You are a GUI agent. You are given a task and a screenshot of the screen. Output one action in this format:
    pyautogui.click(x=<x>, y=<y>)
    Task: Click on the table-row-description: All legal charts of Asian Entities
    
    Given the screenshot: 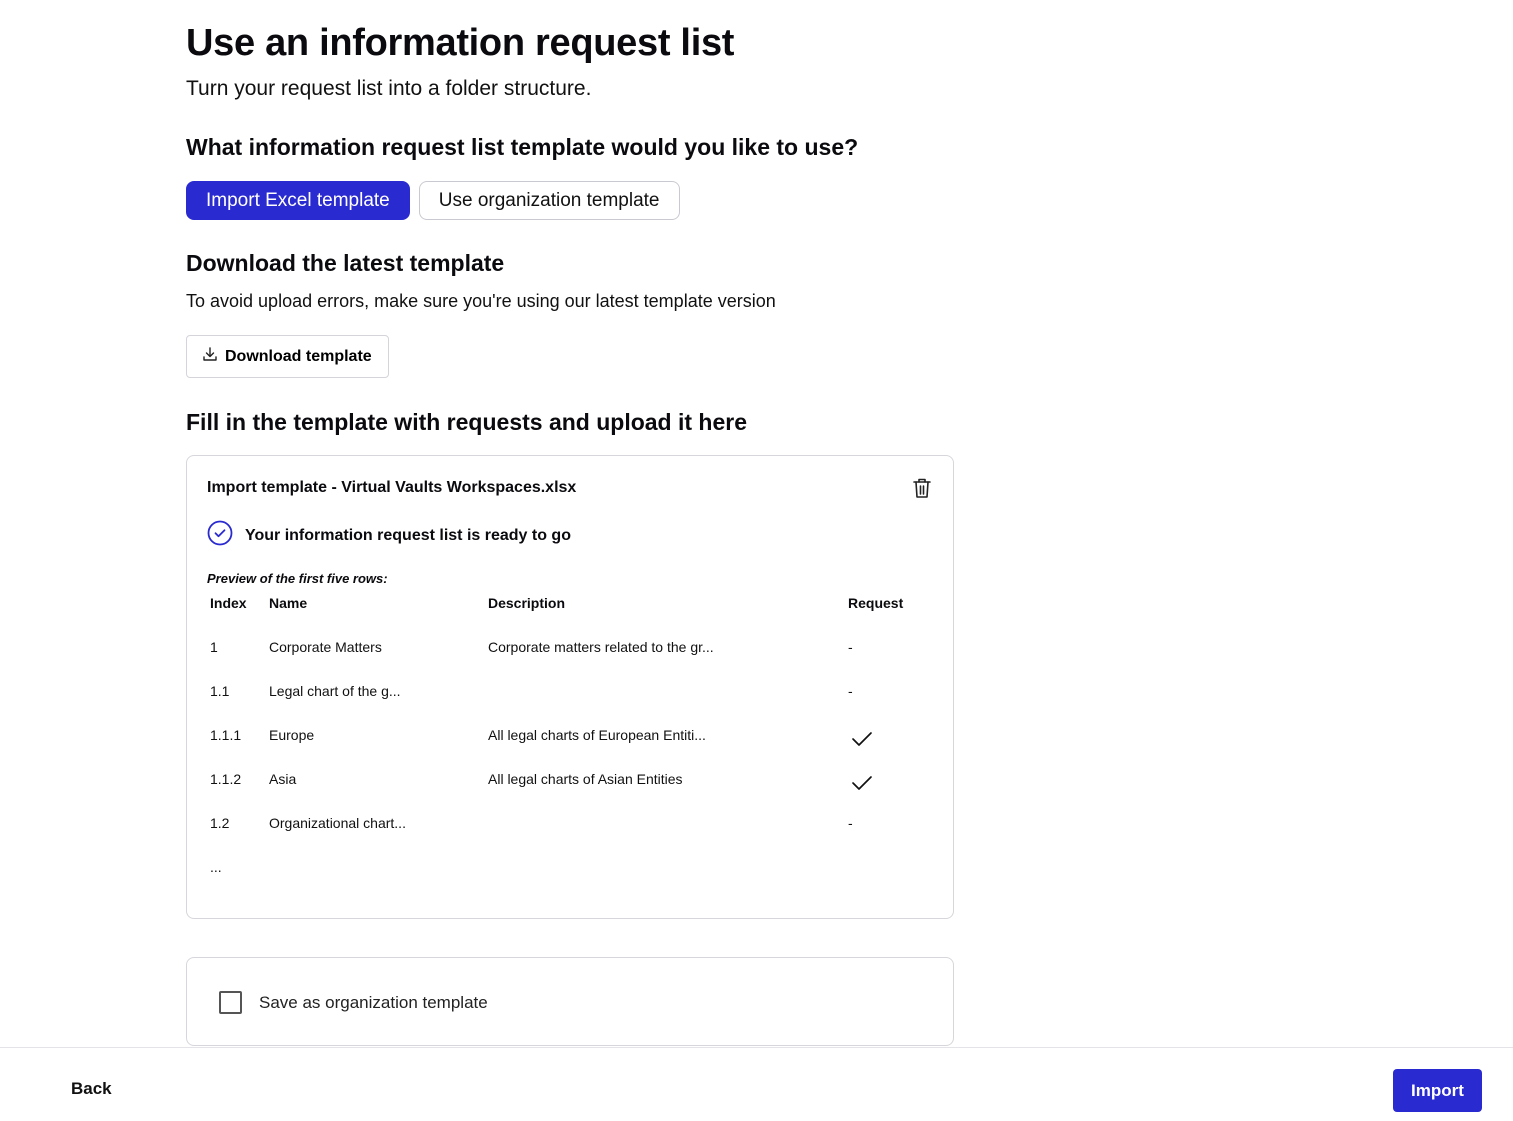 What is the action you would take?
    pyautogui.click(x=585, y=779)
    